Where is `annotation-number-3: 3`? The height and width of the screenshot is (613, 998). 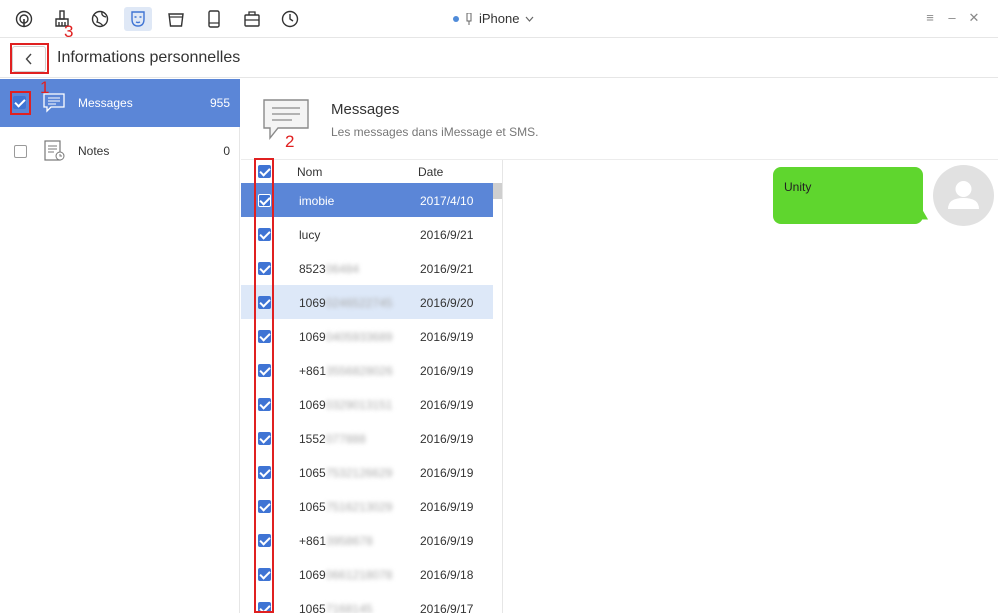
annotation-number-3: 3 is located at coordinates (69, 31).